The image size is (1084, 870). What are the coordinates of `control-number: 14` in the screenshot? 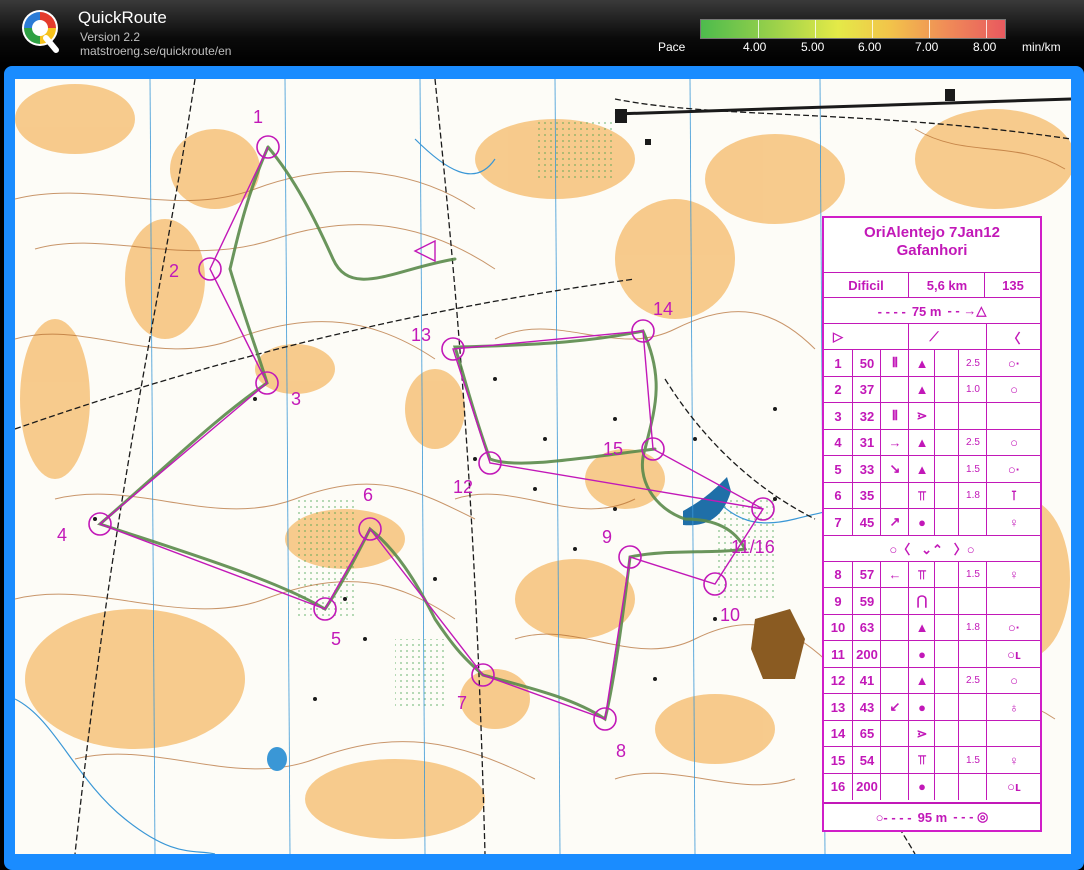 It's located at (838, 734).